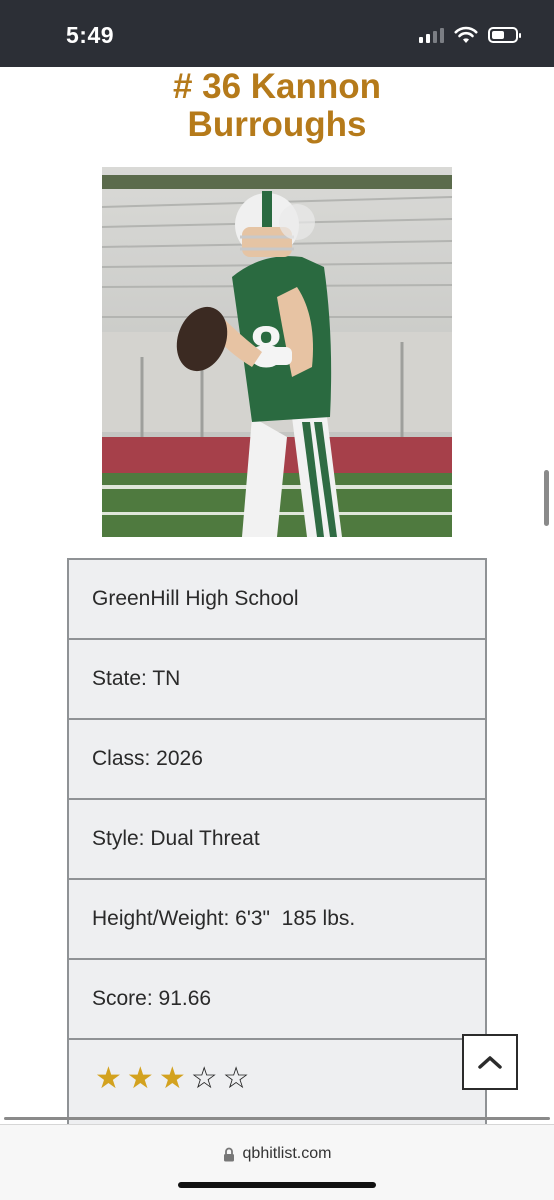 This screenshot has width=554, height=1200. What do you see at coordinates (277, 1118) in the screenshot?
I see `toolbar-divider` at bounding box center [277, 1118].